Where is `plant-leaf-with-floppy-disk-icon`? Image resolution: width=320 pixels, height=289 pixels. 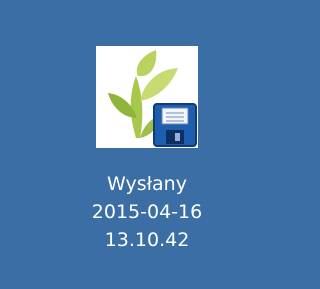 plant-leaf-with-floppy-disk-icon is located at coordinates (147, 97).